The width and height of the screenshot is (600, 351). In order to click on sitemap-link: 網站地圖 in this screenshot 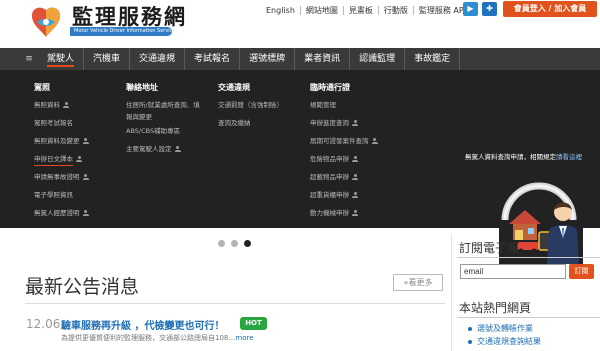, I will do `click(322, 10)`.